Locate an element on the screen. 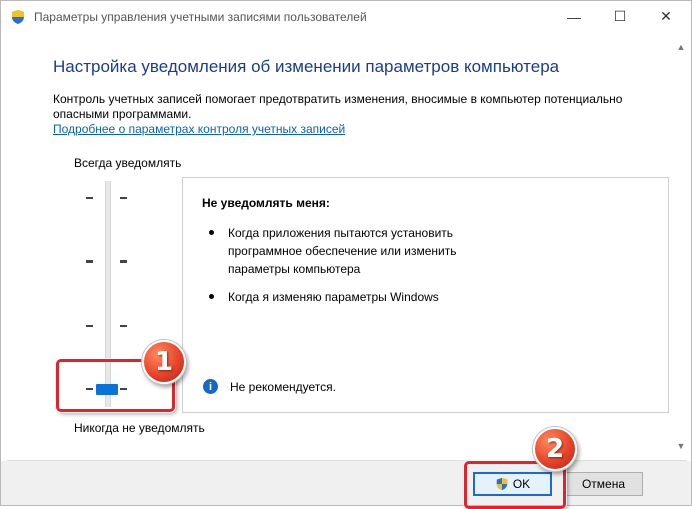  minimize-button: — is located at coordinates (574, 16).